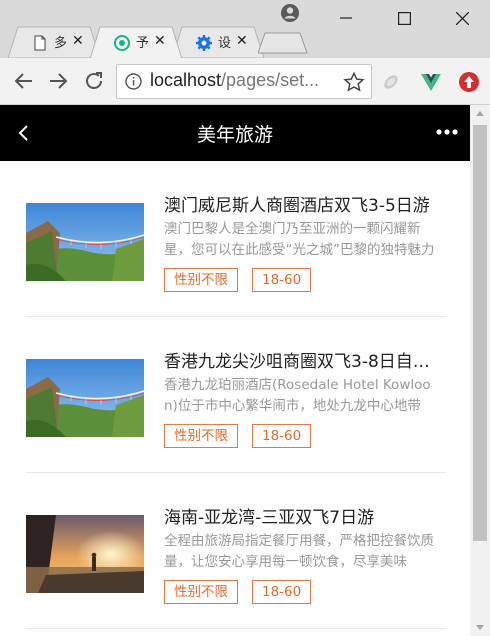 This screenshot has height=636, width=490. Describe the element at coordinates (58, 81) in the screenshot. I see `forward-arrow-icon` at that location.